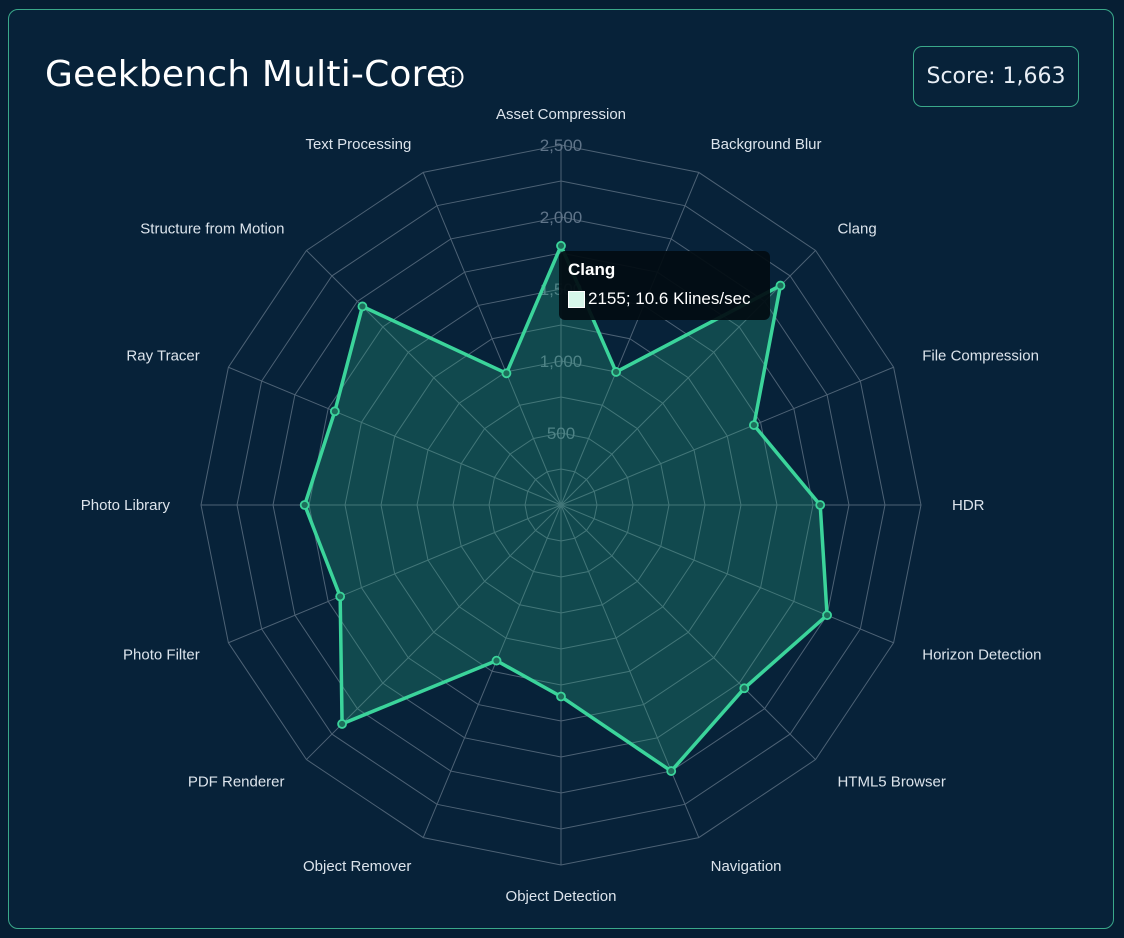 The image size is (1124, 938). Describe the element at coordinates (746, 866) in the screenshot. I see `category-label: Navigation` at that location.